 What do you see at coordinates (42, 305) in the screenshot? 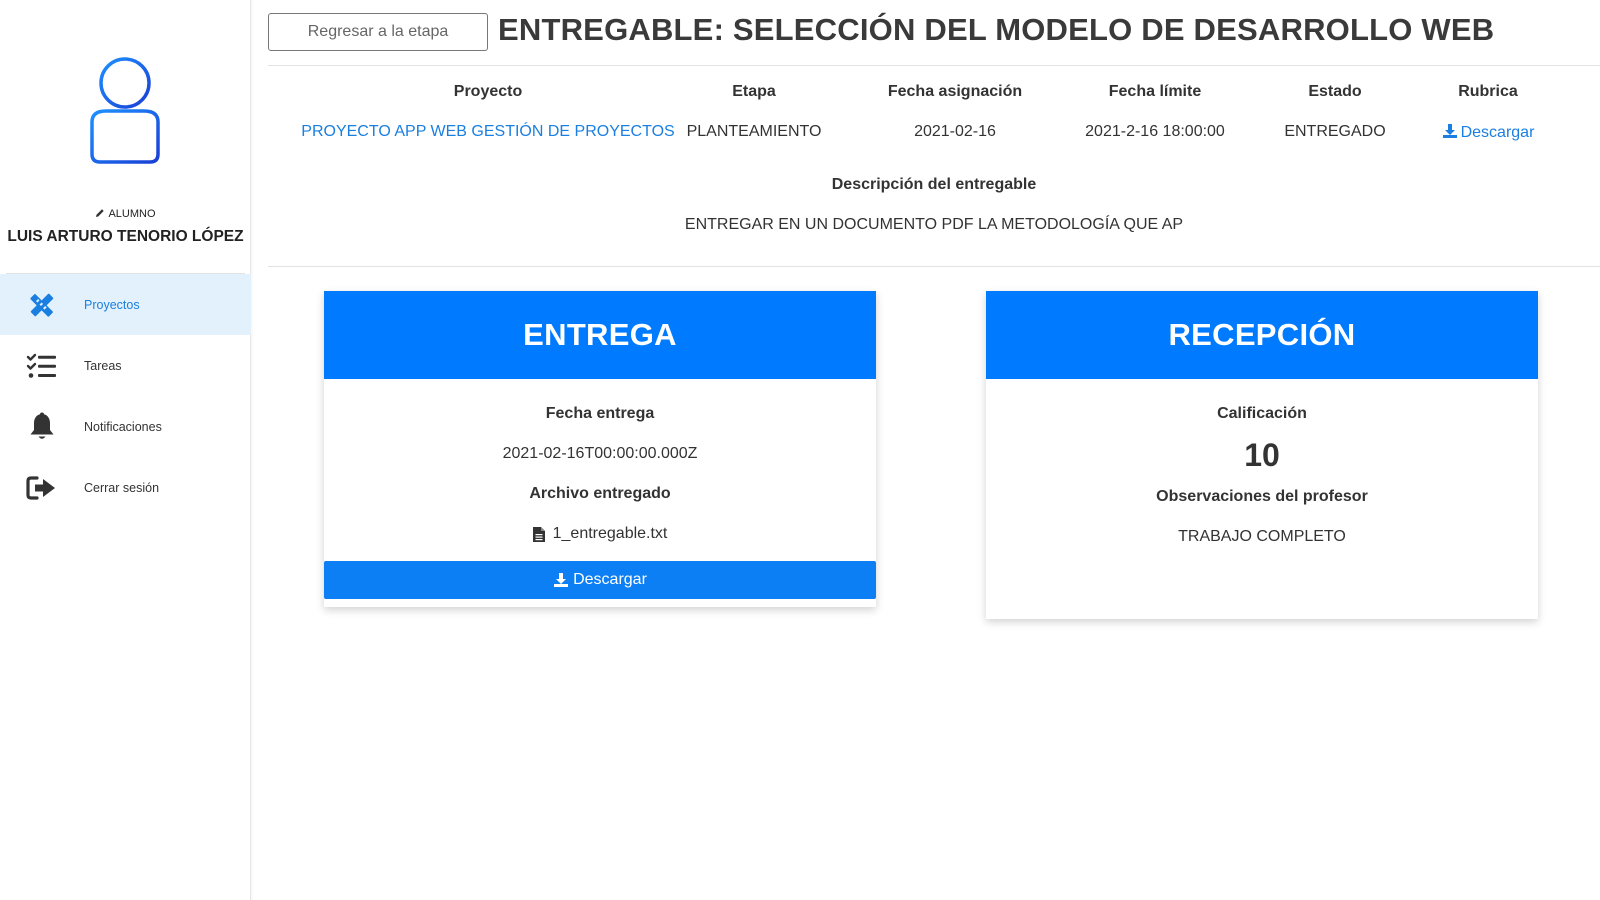
I see `pencil-ruler-icon` at bounding box center [42, 305].